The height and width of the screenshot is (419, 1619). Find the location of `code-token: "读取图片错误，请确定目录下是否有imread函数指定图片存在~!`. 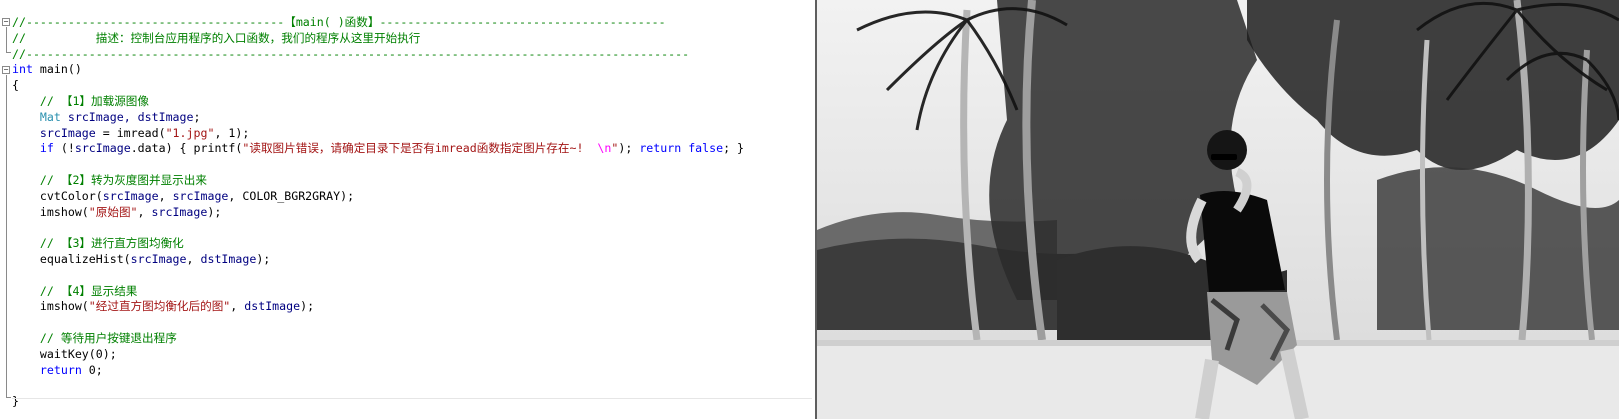

code-token: "读取图片错误，请确定目录下是否有imread函数指定图片存在~! is located at coordinates (416, 148).